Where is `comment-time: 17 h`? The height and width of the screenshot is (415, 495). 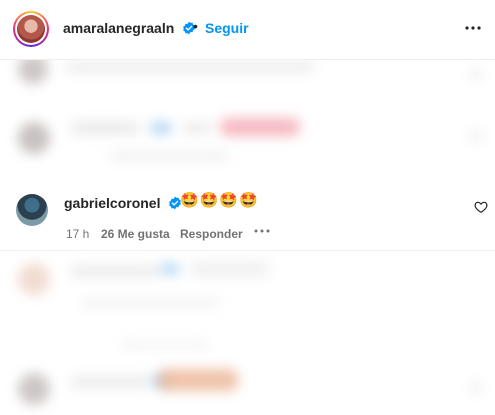 comment-time: 17 h is located at coordinates (77, 234).